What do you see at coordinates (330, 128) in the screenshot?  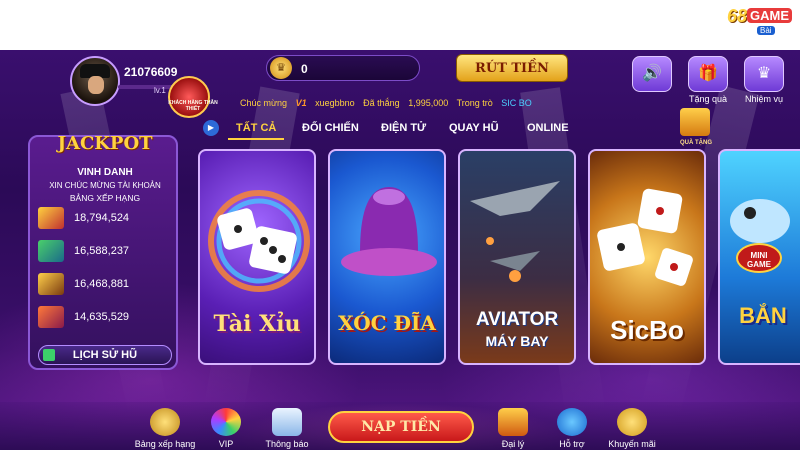 I see `tab-versus: ĐỐI CHIẾN` at bounding box center [330, 128].